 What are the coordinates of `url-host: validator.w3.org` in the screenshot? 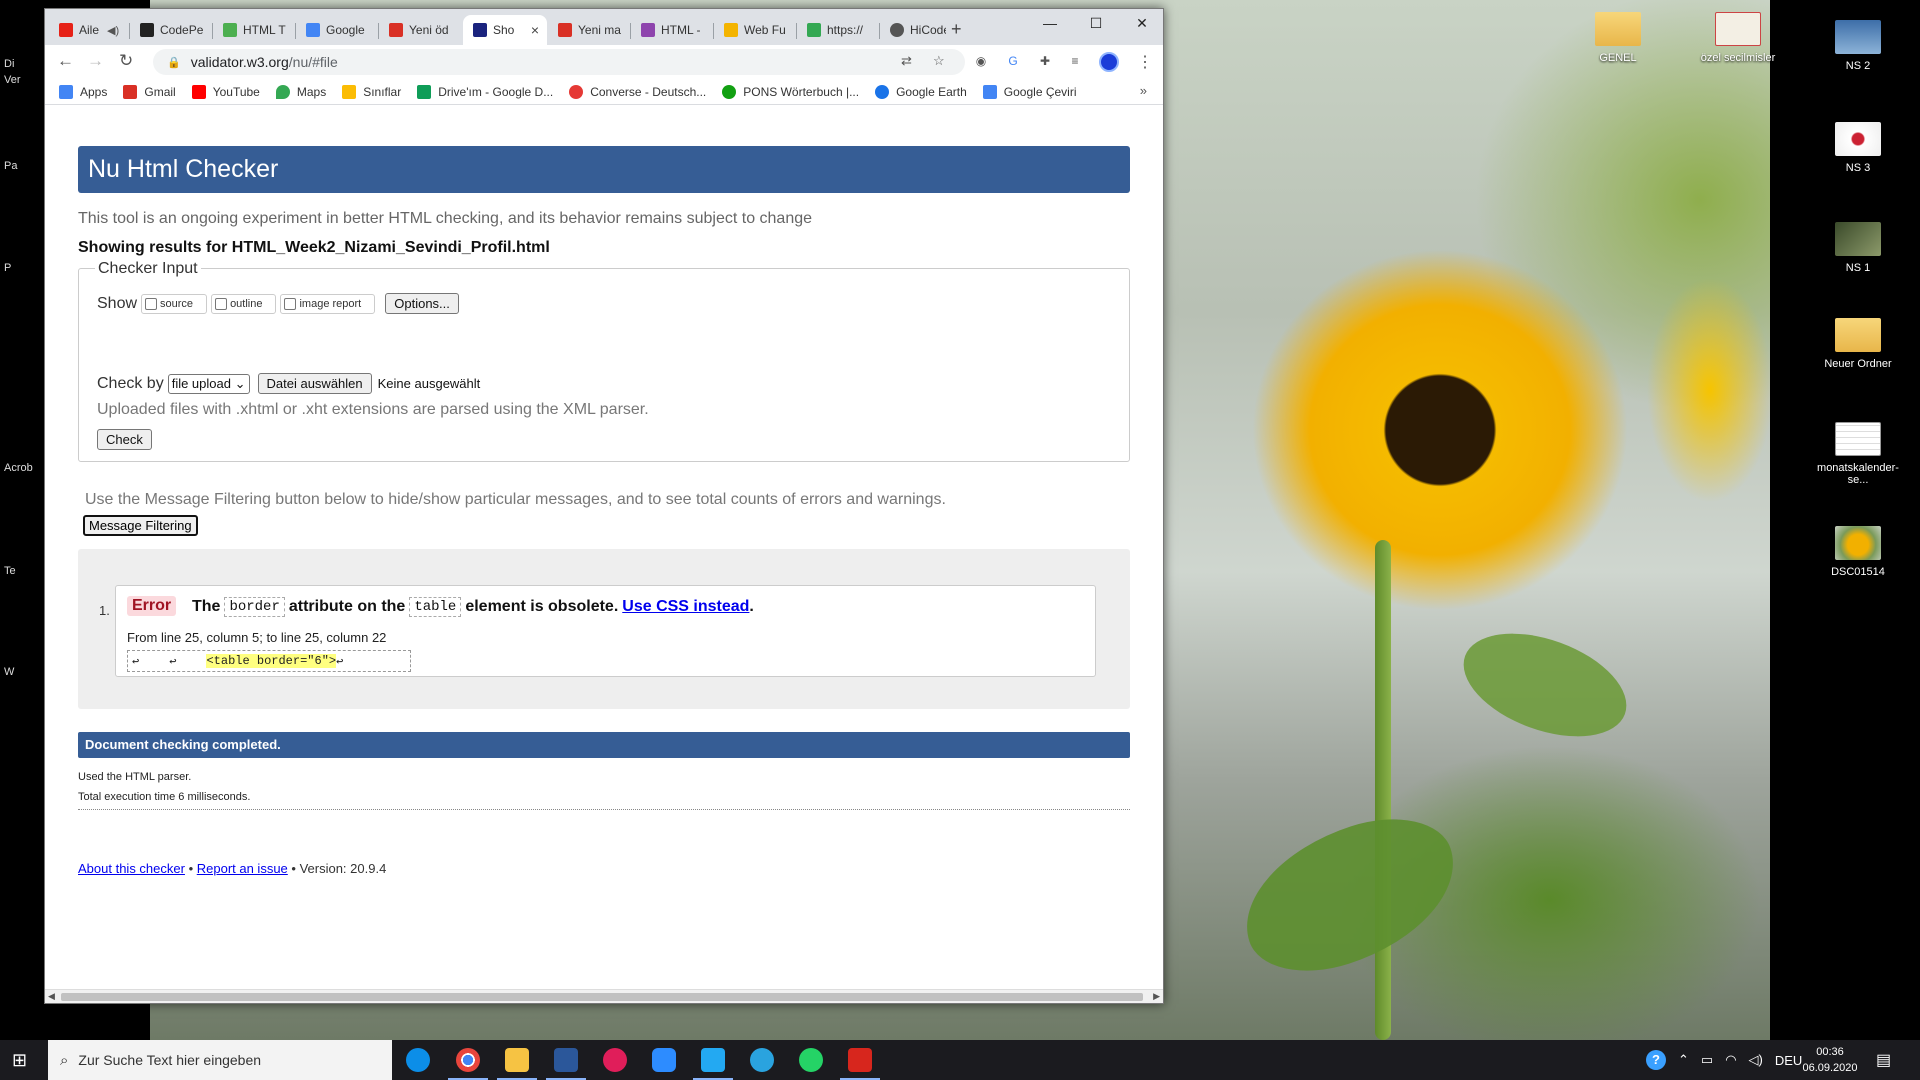 It's located at (239, 62).